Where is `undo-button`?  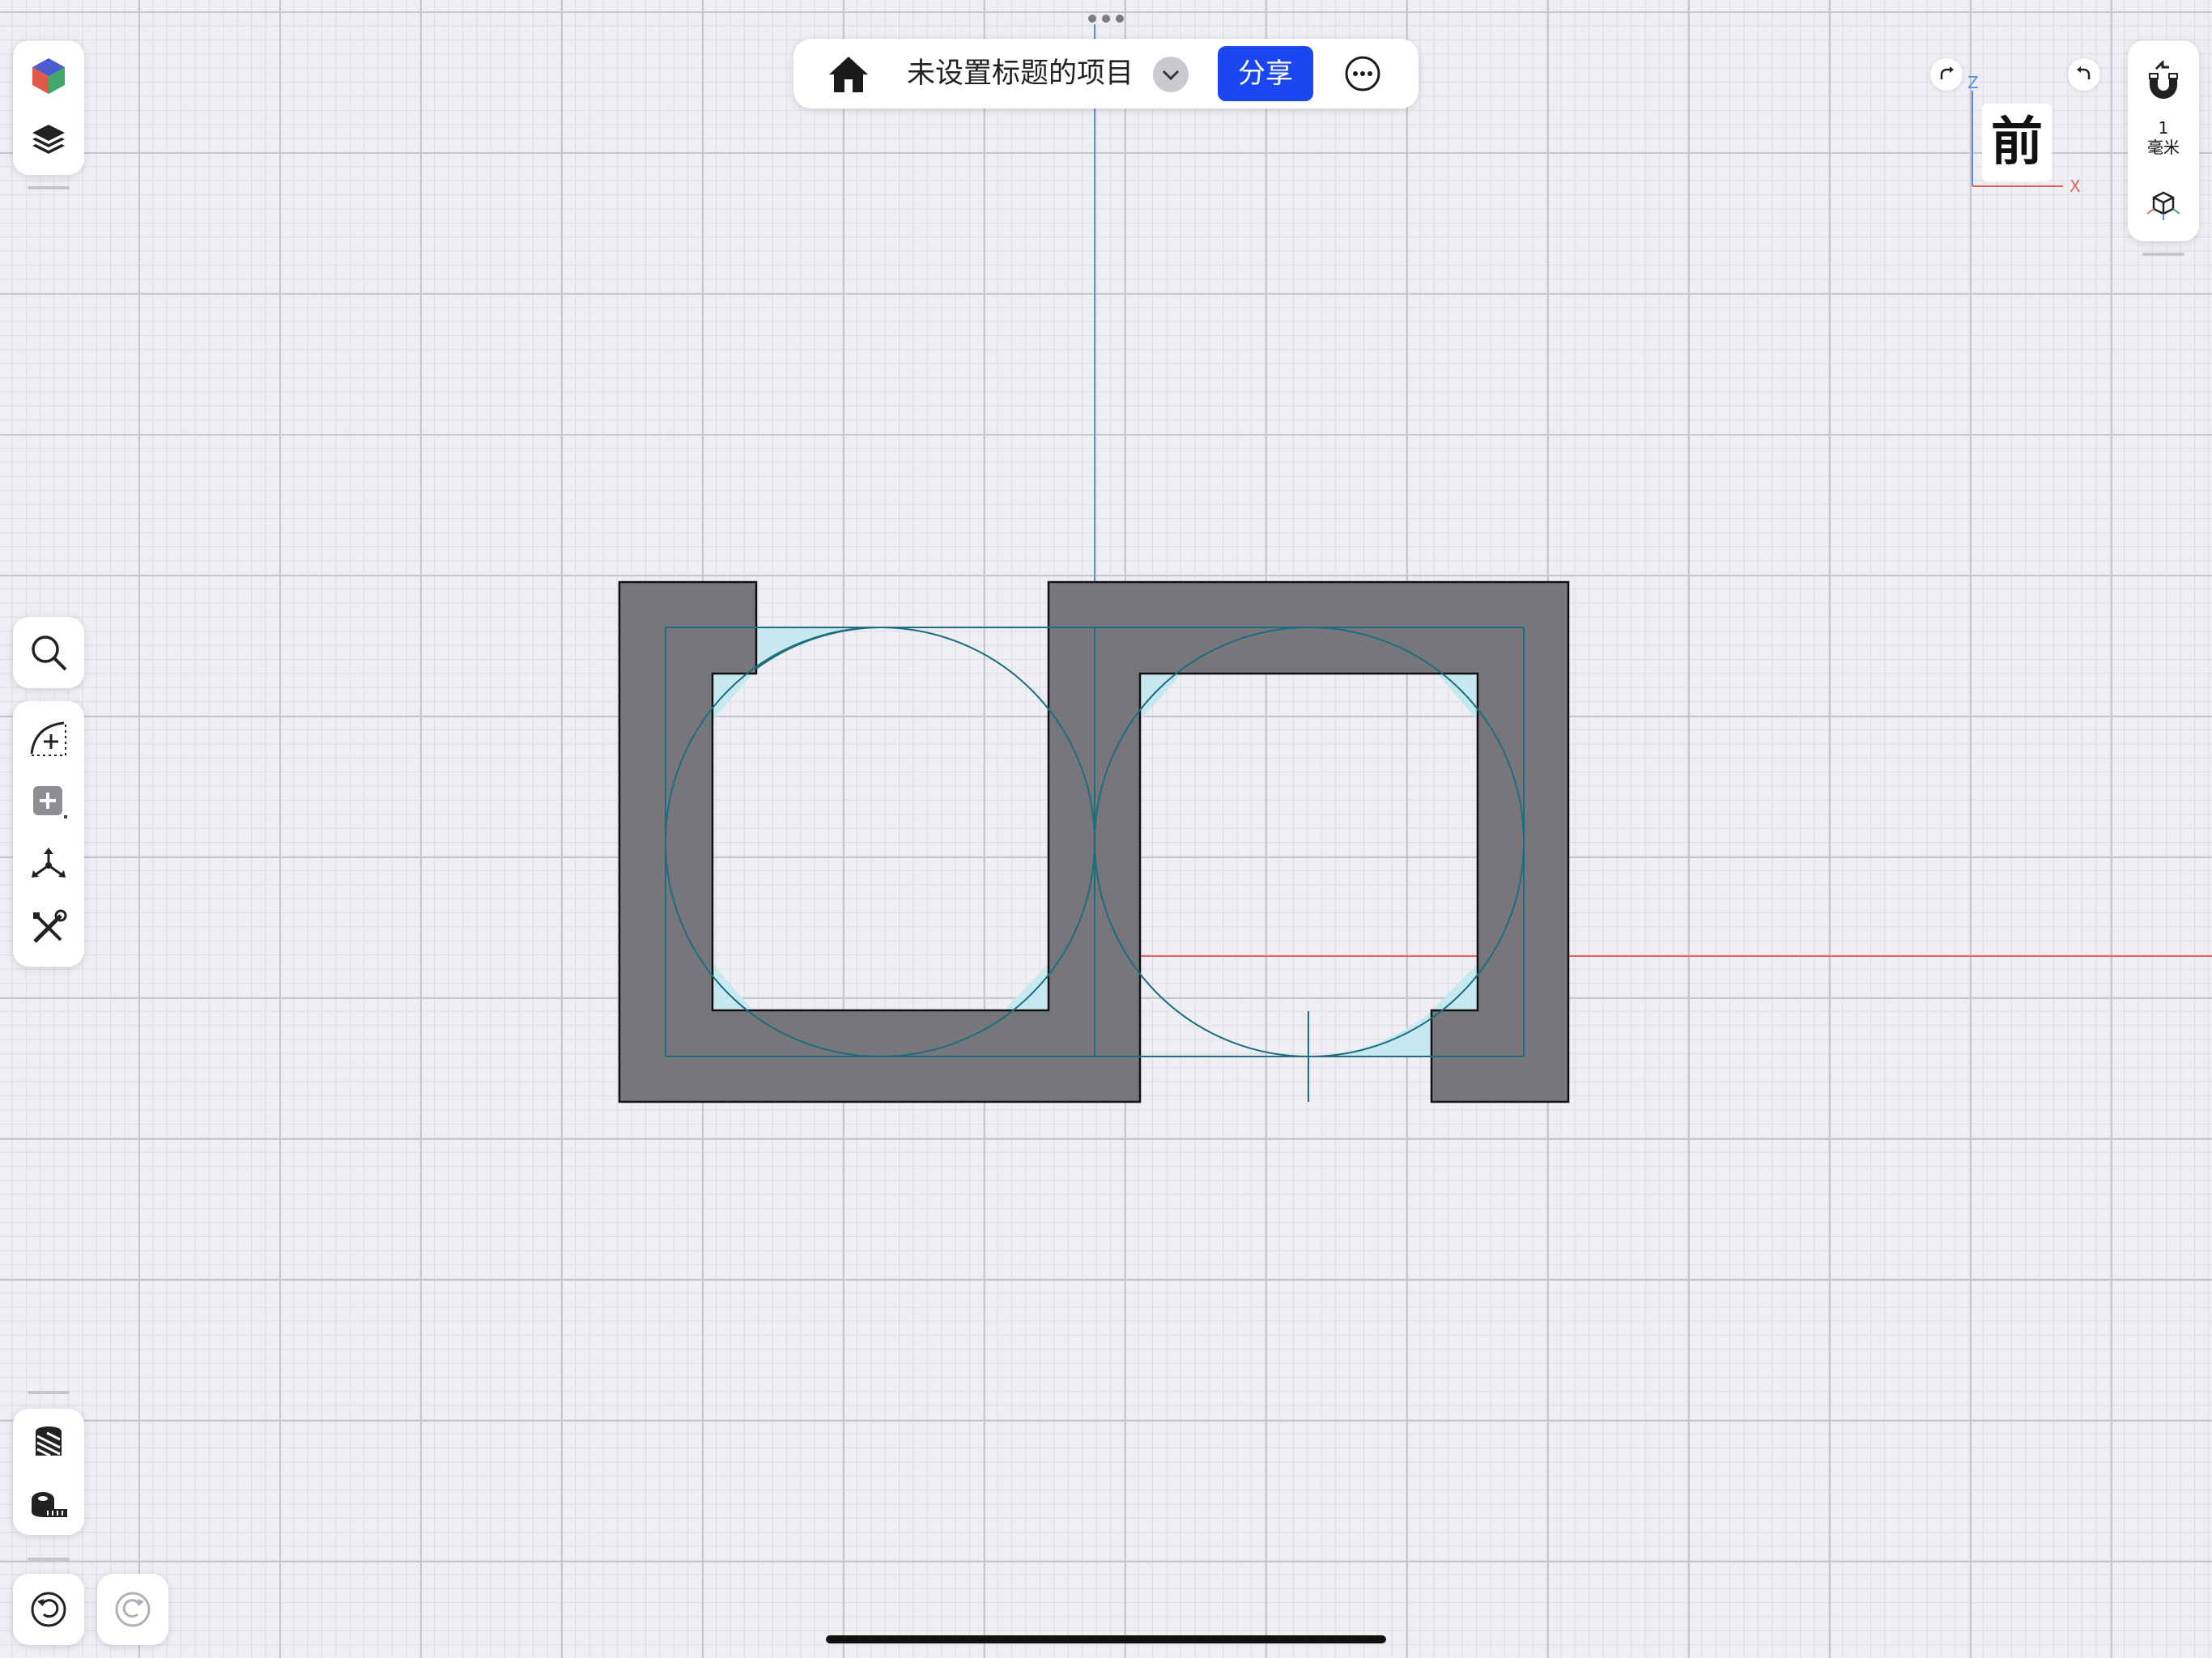
undo-button is located at coordinates (49, 1609).